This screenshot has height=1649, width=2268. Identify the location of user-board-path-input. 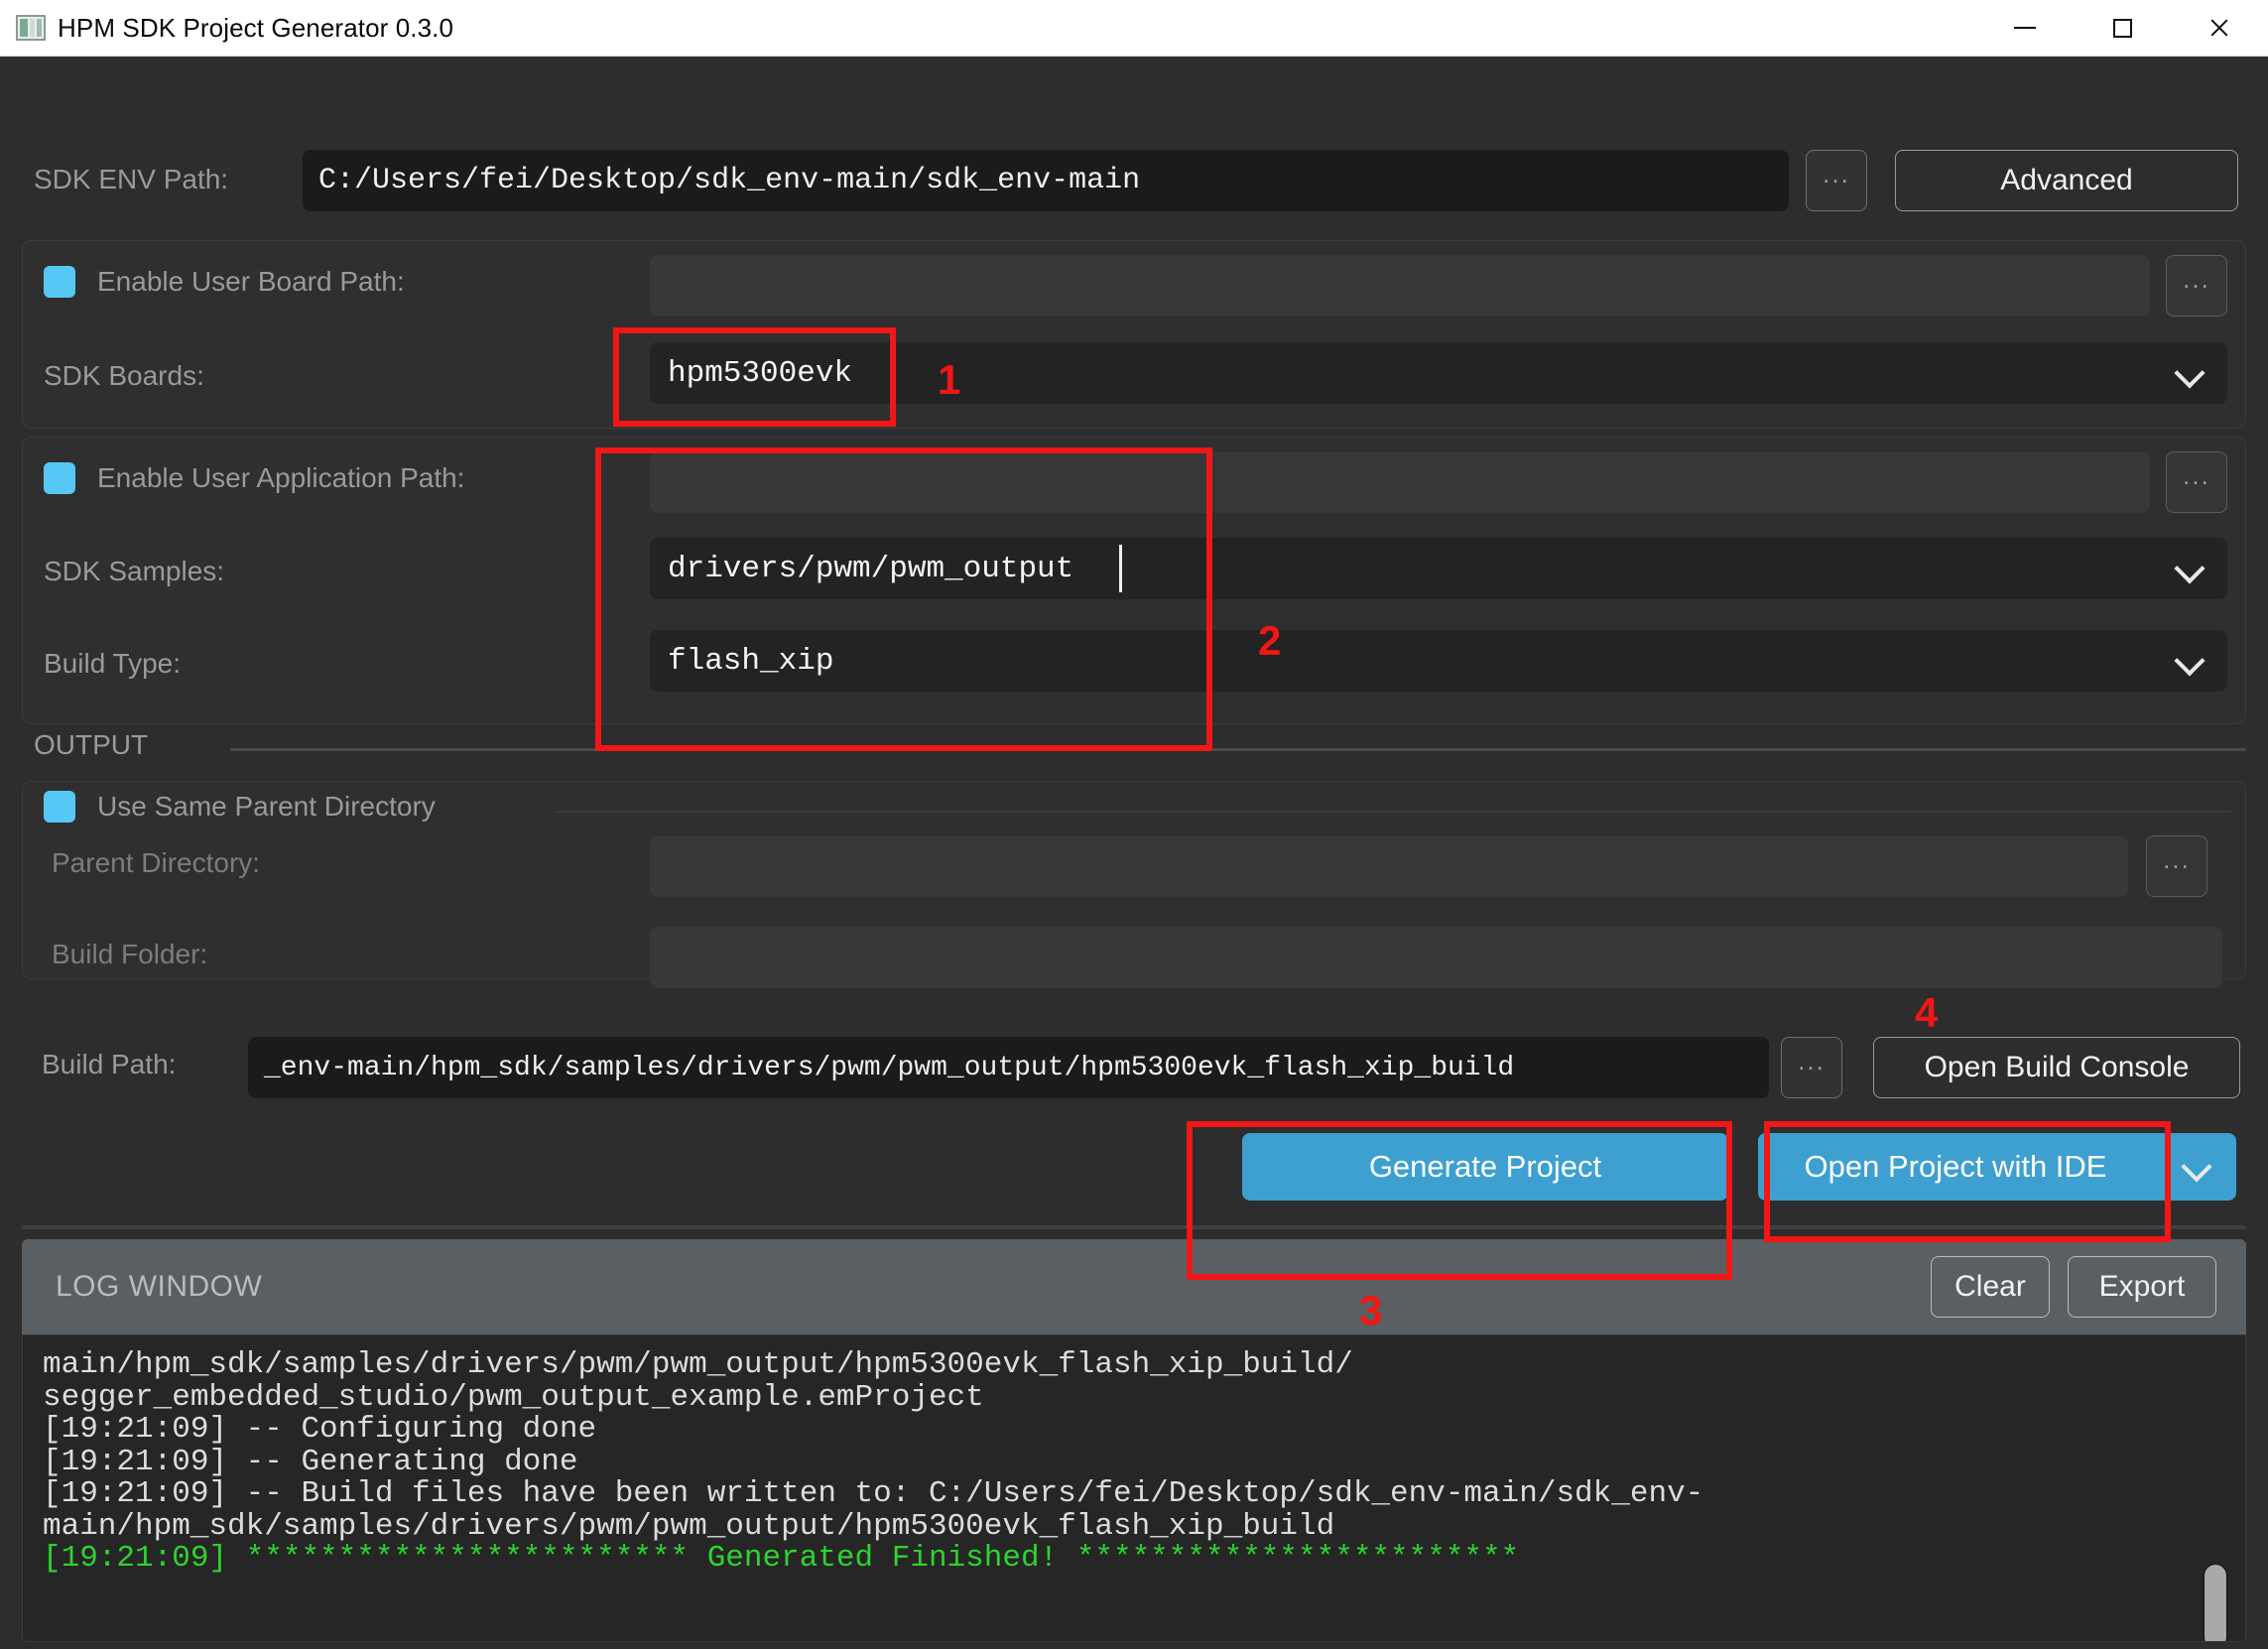
(1400, 286).